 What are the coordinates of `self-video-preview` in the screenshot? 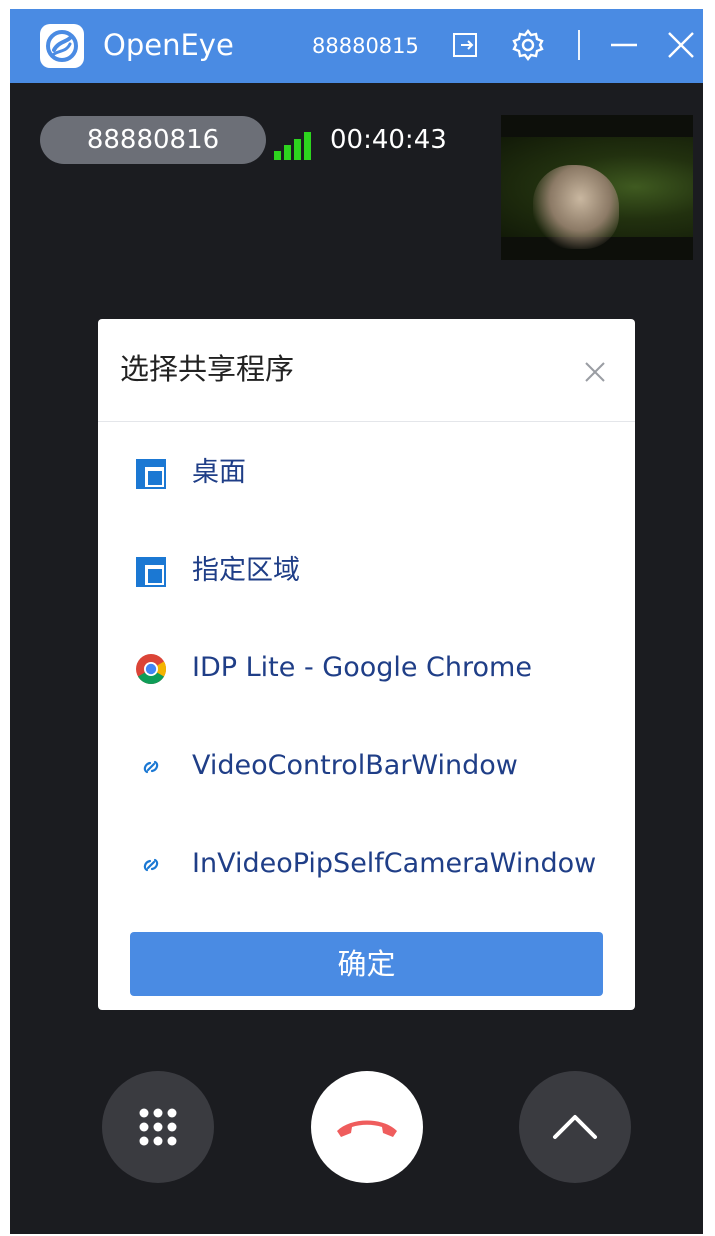 It's located at (597, 187).